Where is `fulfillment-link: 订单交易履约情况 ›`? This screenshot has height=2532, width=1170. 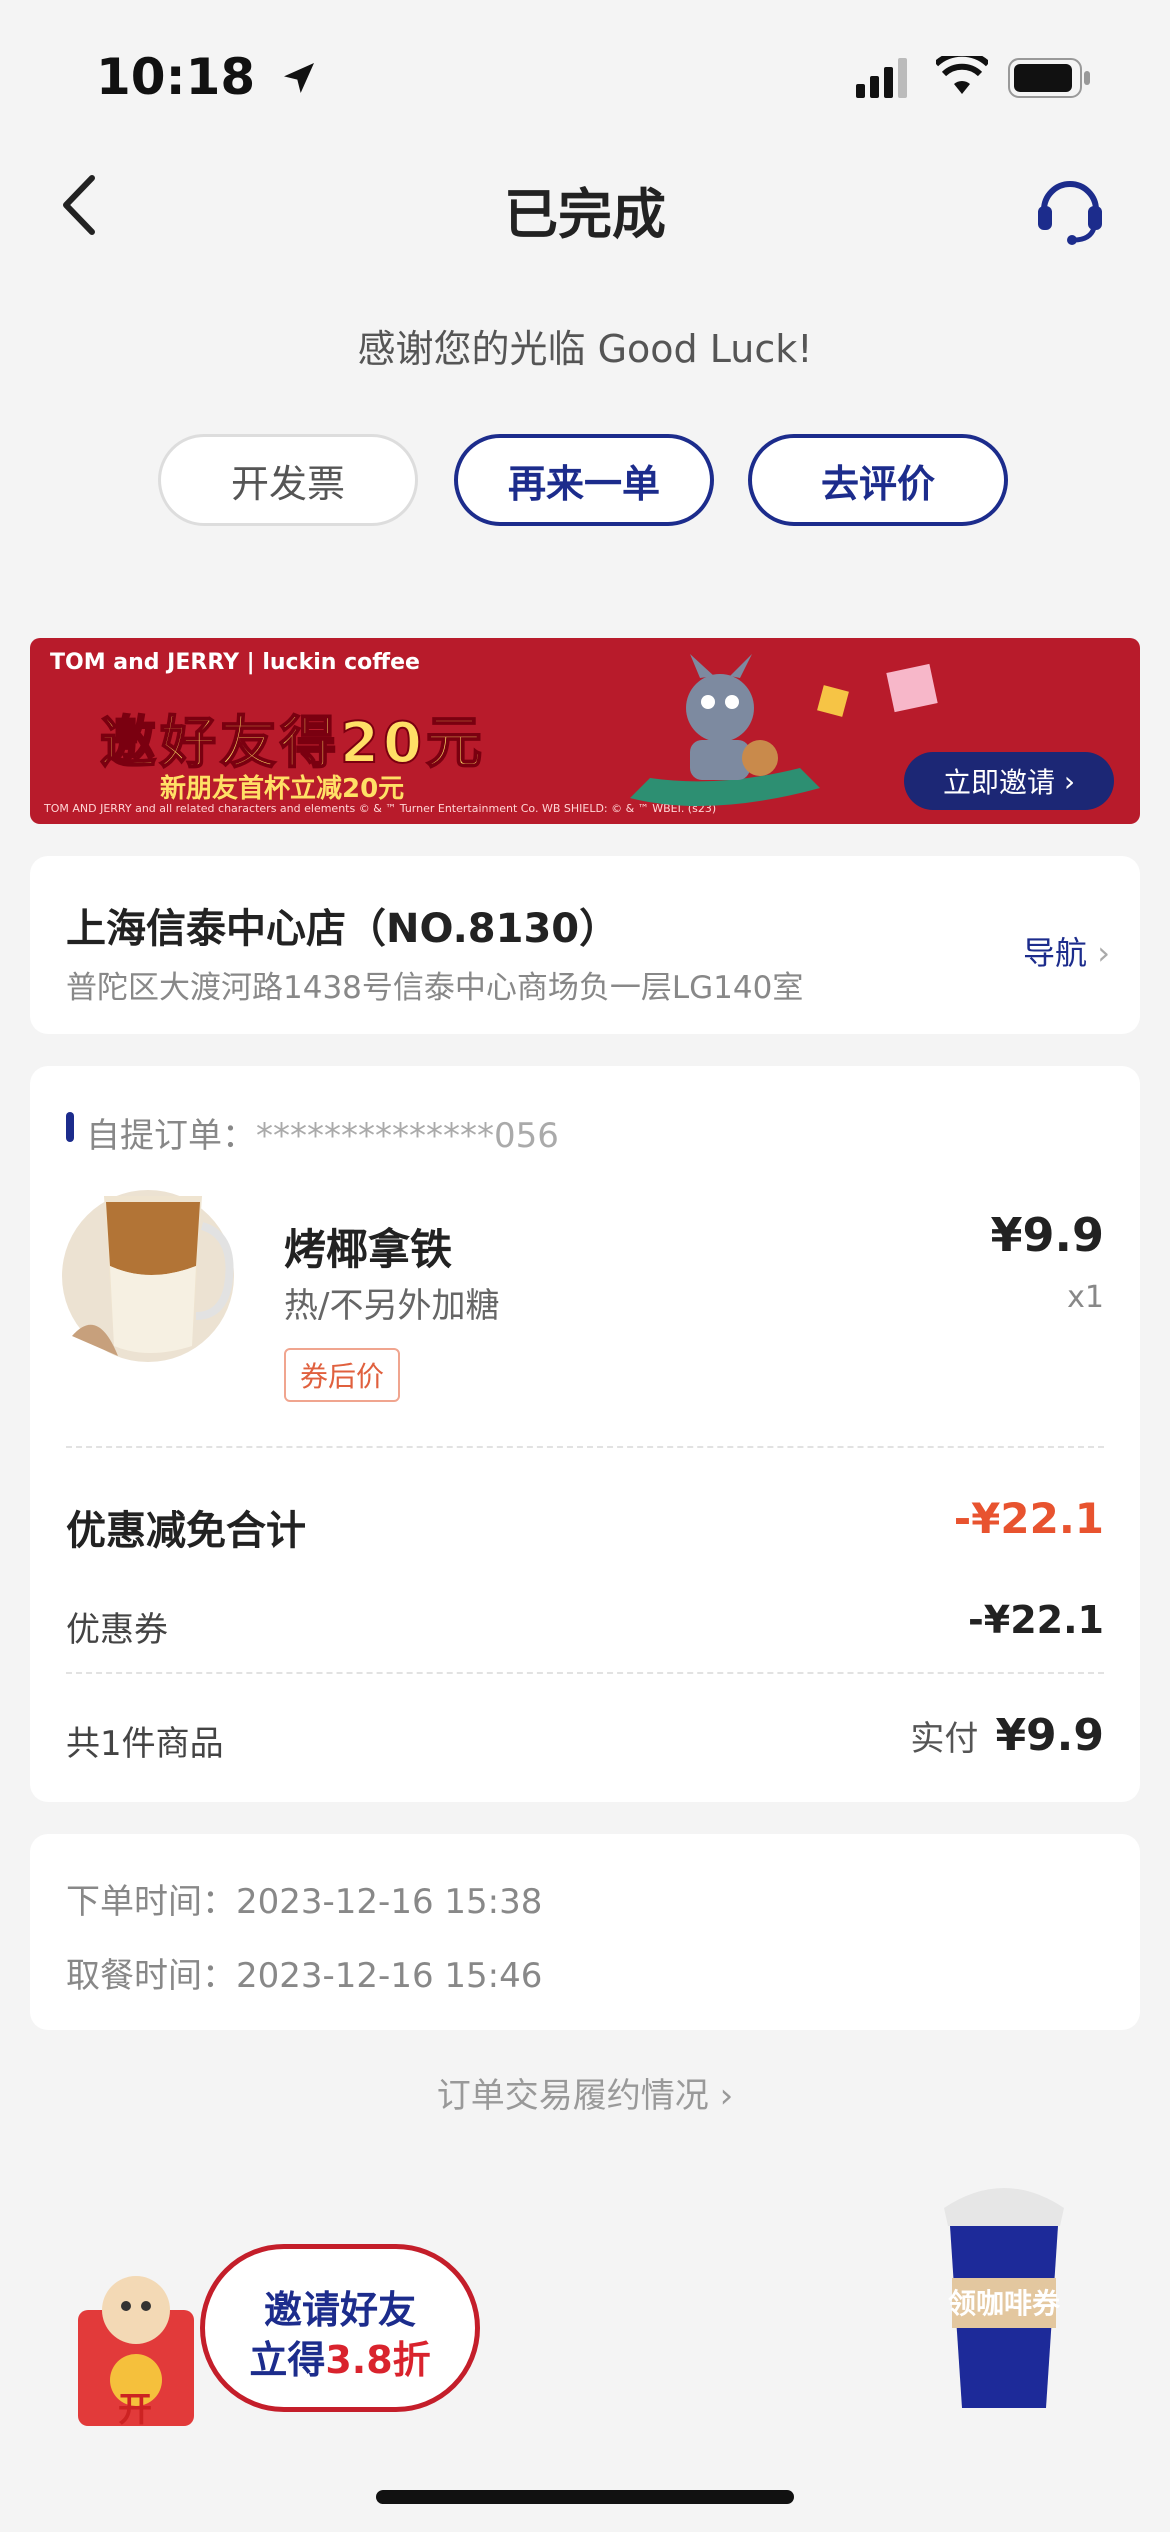 fulfillment-link: 订单交易履约情况 › is located at coordinates (585, 2092).